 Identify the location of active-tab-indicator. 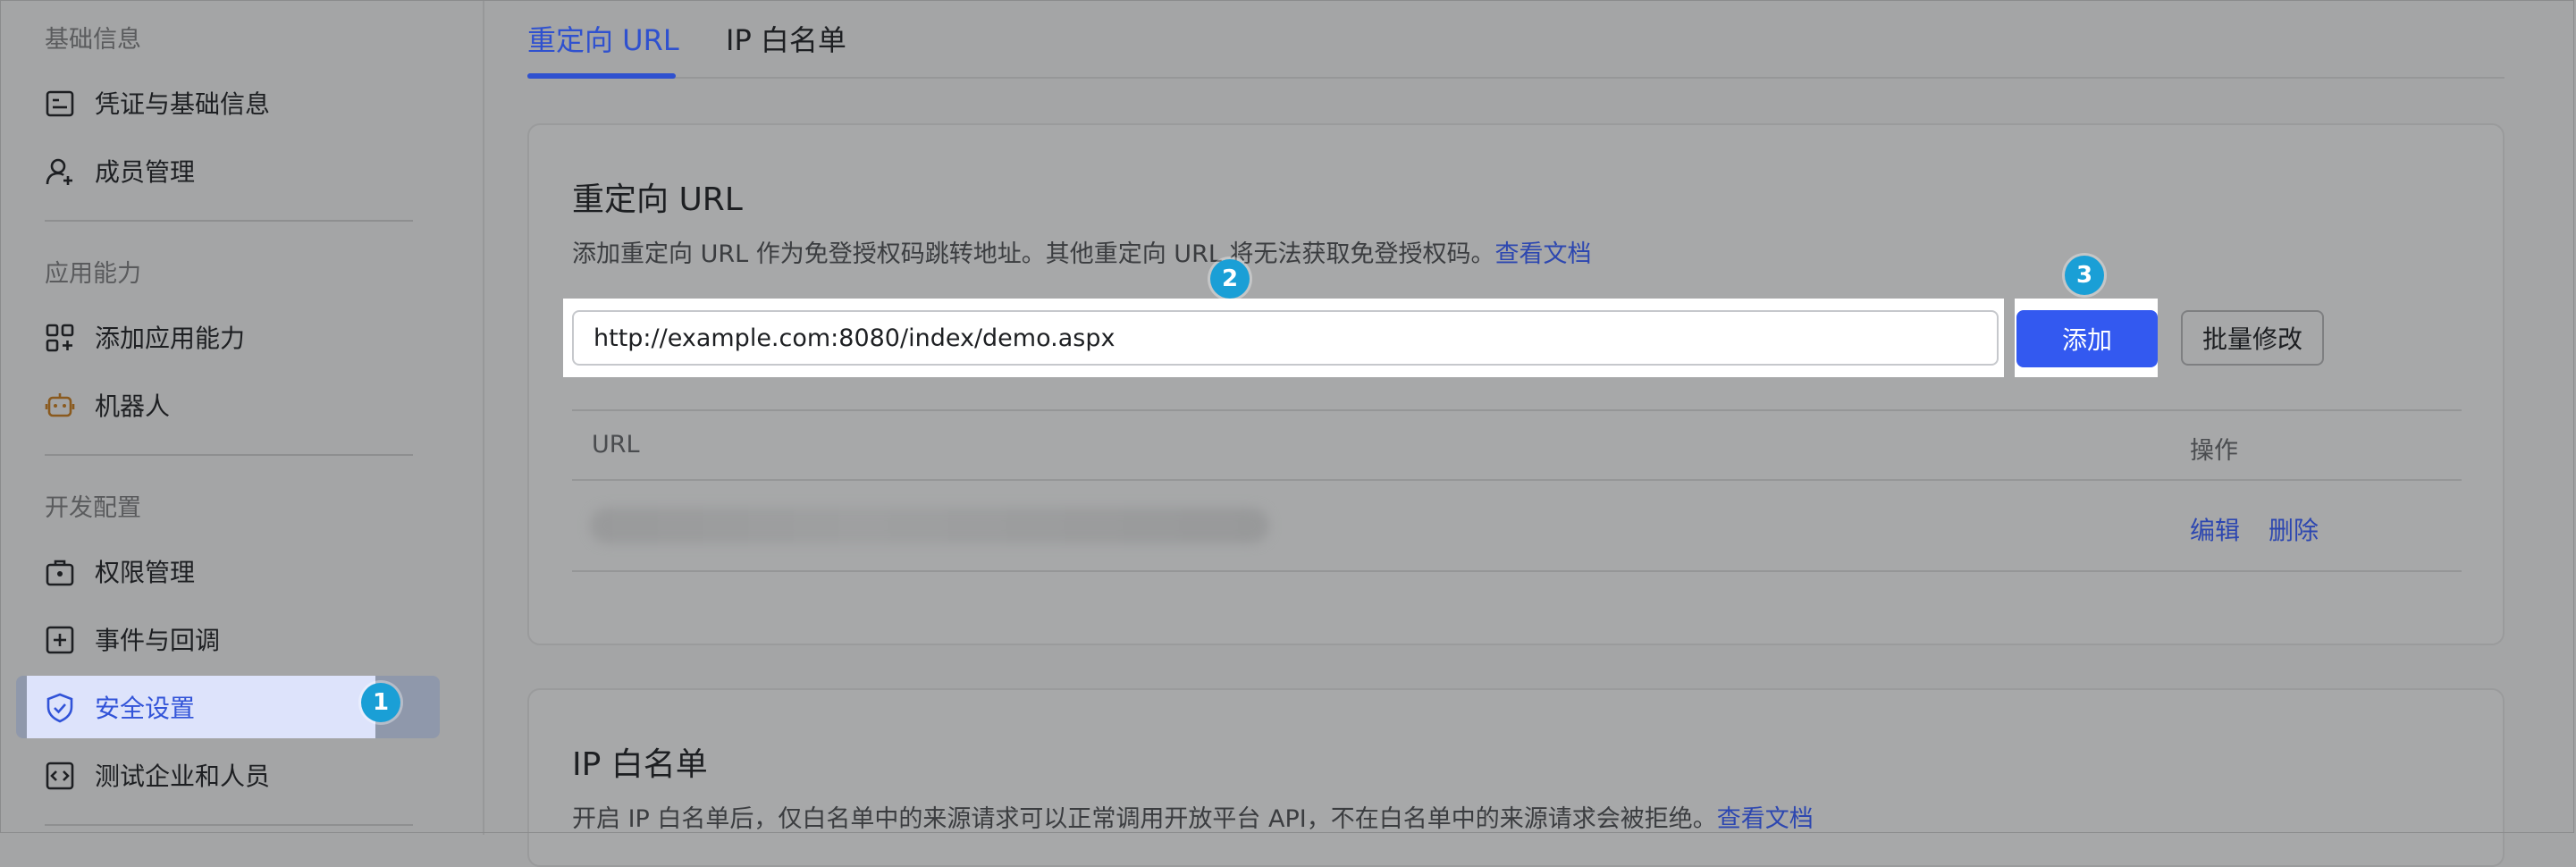
(602, 76).